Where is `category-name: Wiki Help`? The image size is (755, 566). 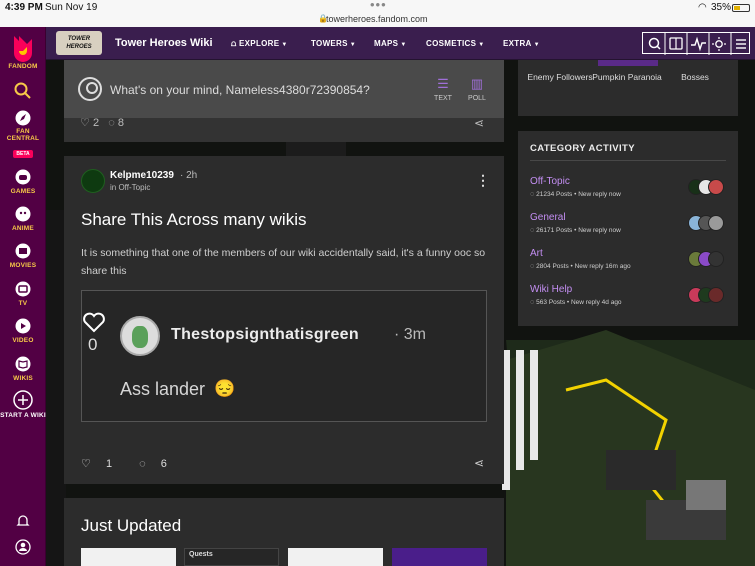 category-name: Wiki Help is located at coordinates (551, 289).